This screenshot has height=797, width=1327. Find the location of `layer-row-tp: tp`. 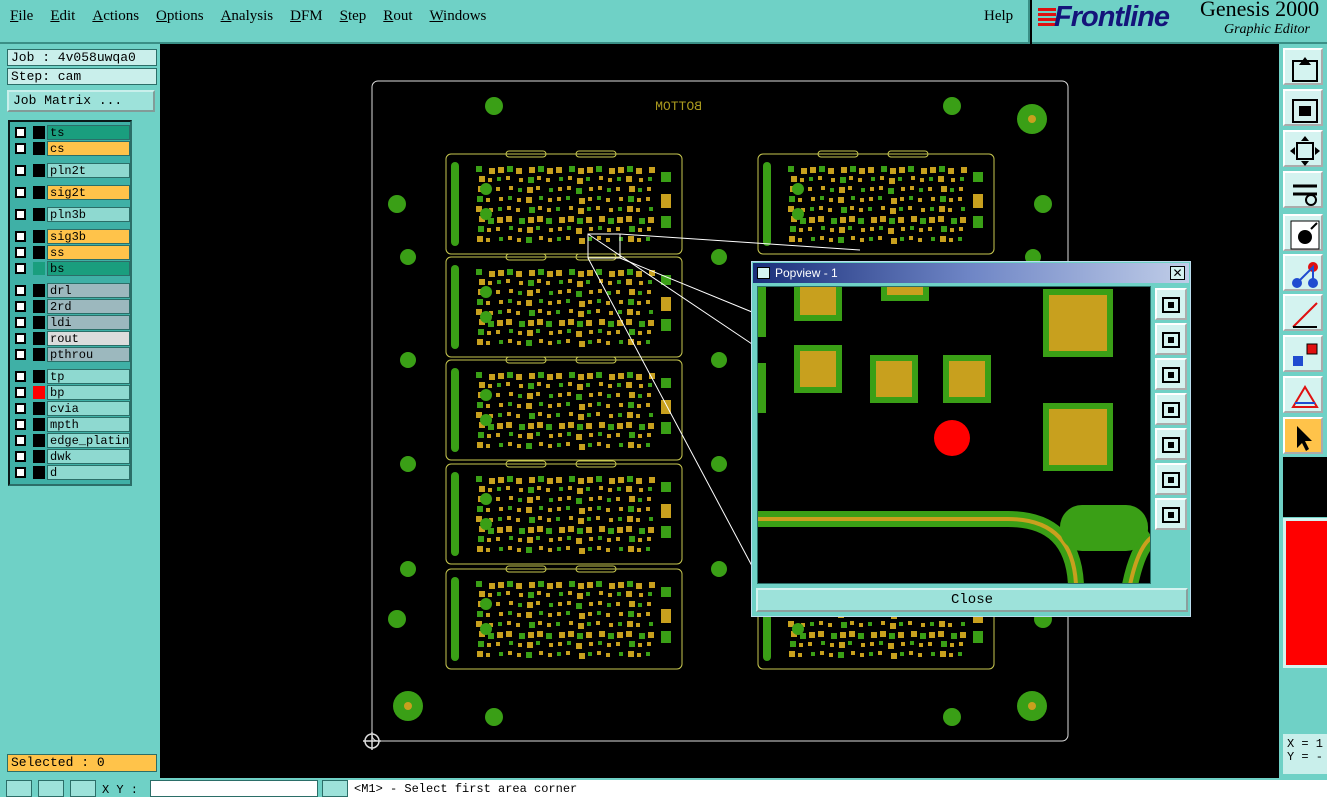

layer-row-tp: tp is located at coordinates (73, 376).